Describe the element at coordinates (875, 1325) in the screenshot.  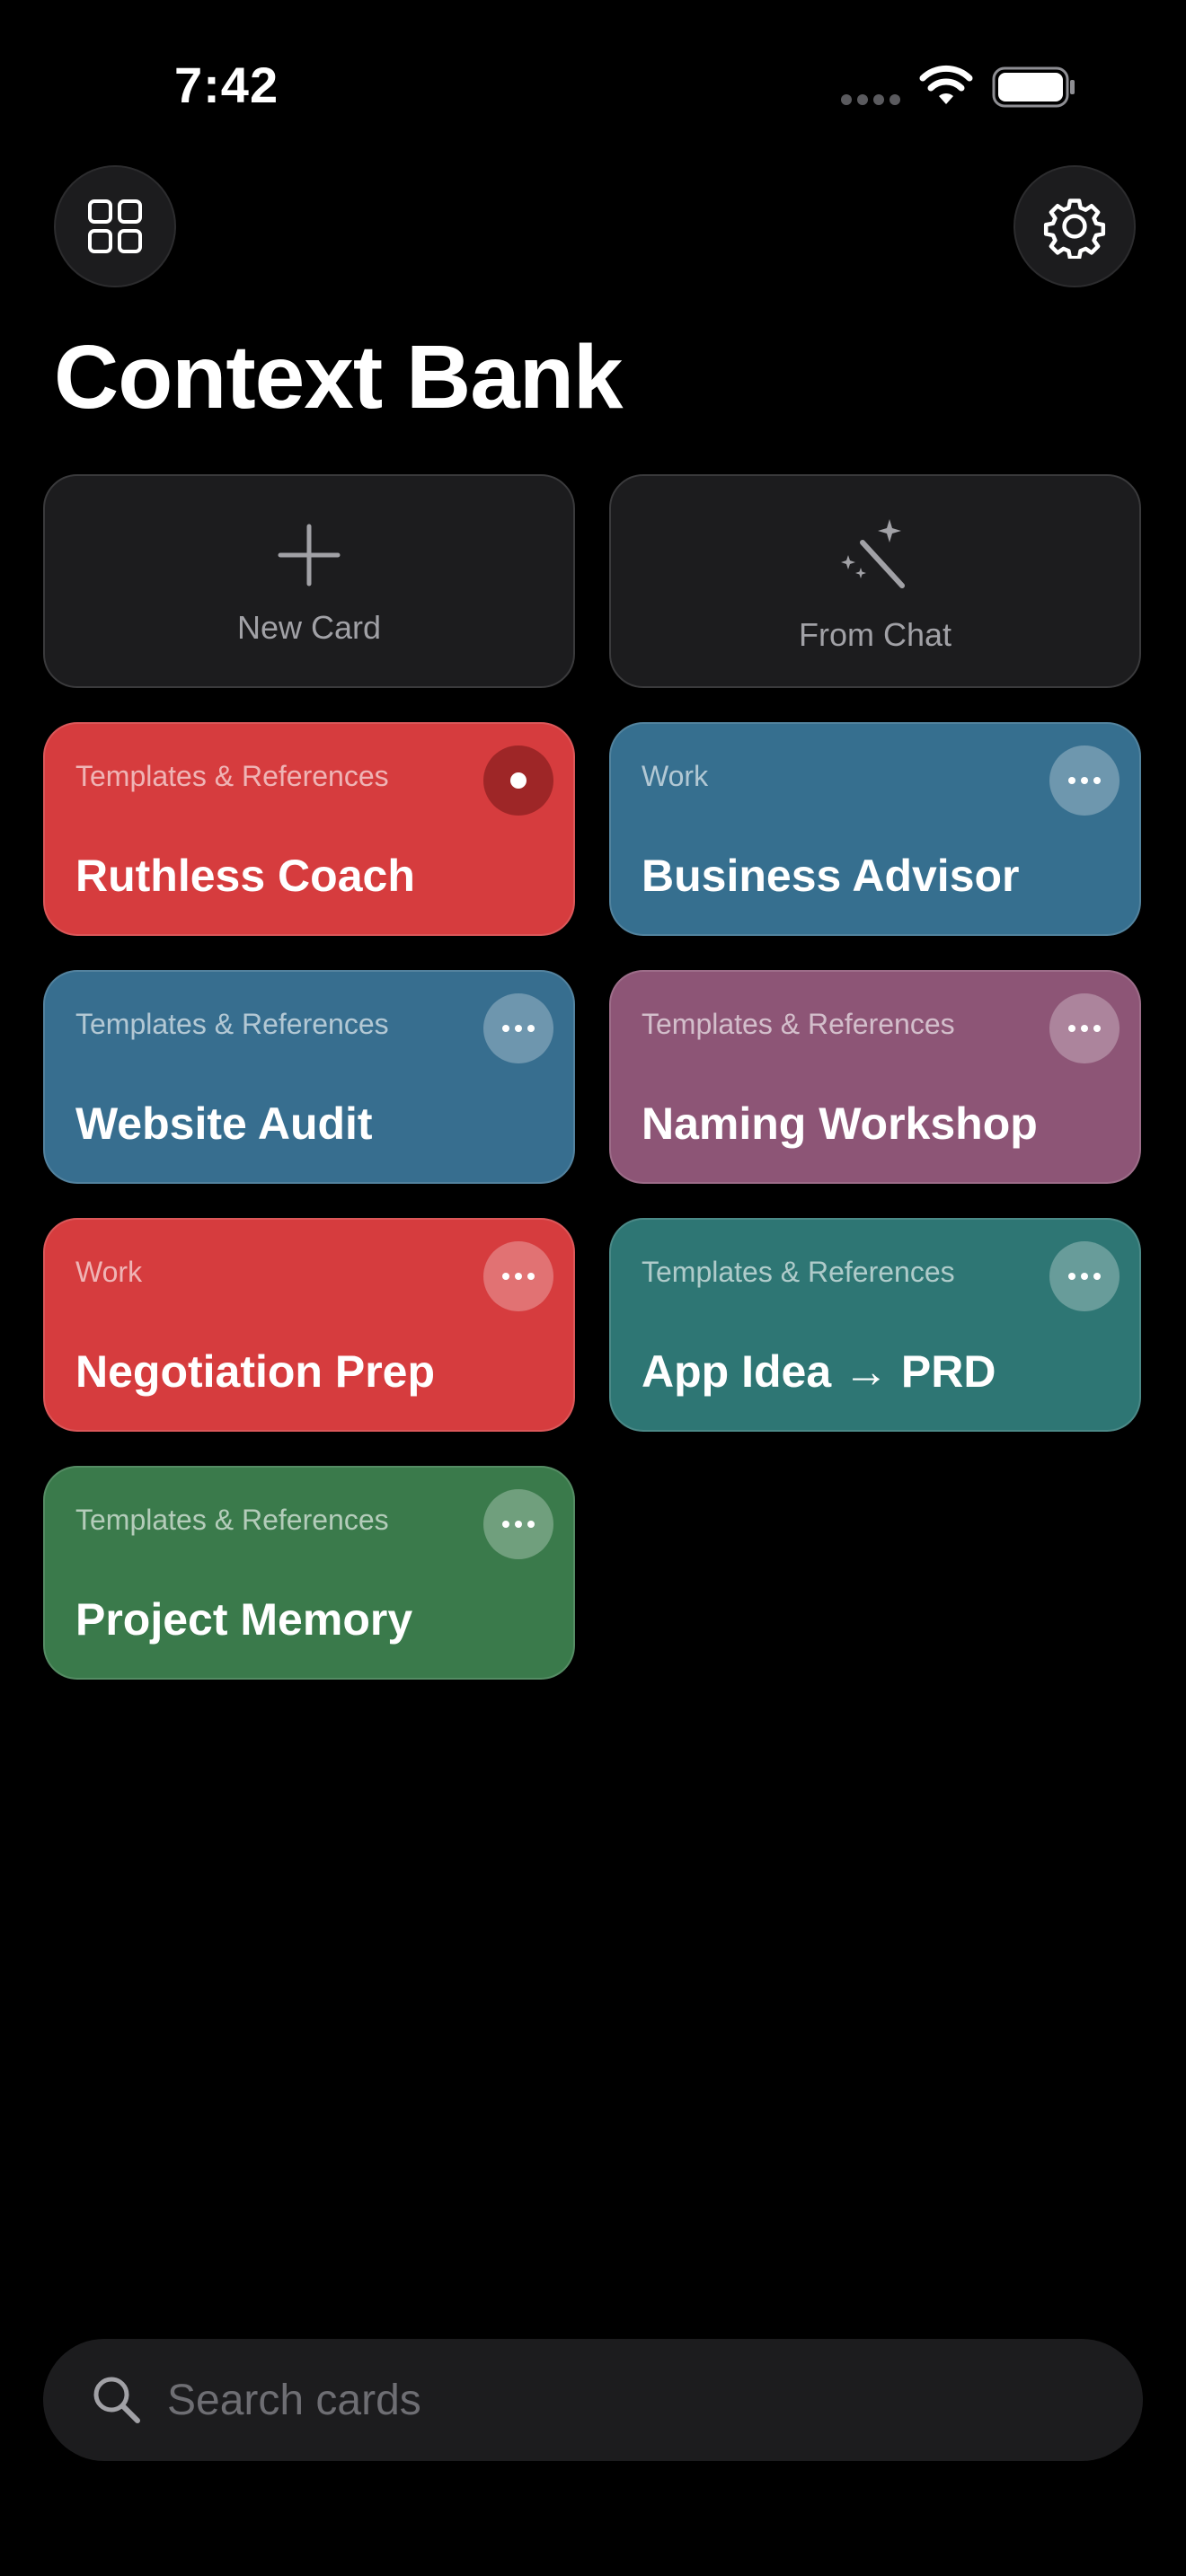
I see `card-app-idea-prd: Templates & References App Idea → PRD` at that location.